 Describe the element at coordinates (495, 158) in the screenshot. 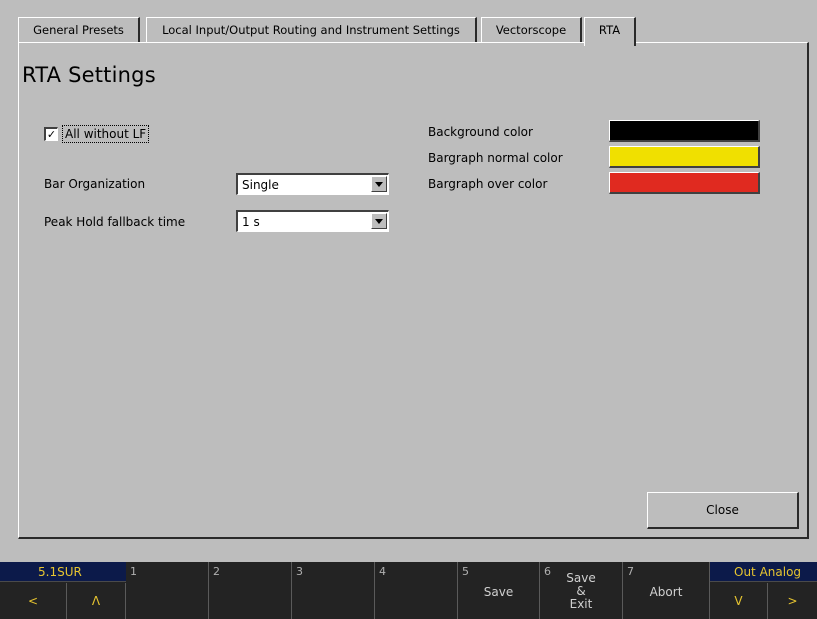

I see `bargraph-normal-color-label: Bargraph normal color` at that location.